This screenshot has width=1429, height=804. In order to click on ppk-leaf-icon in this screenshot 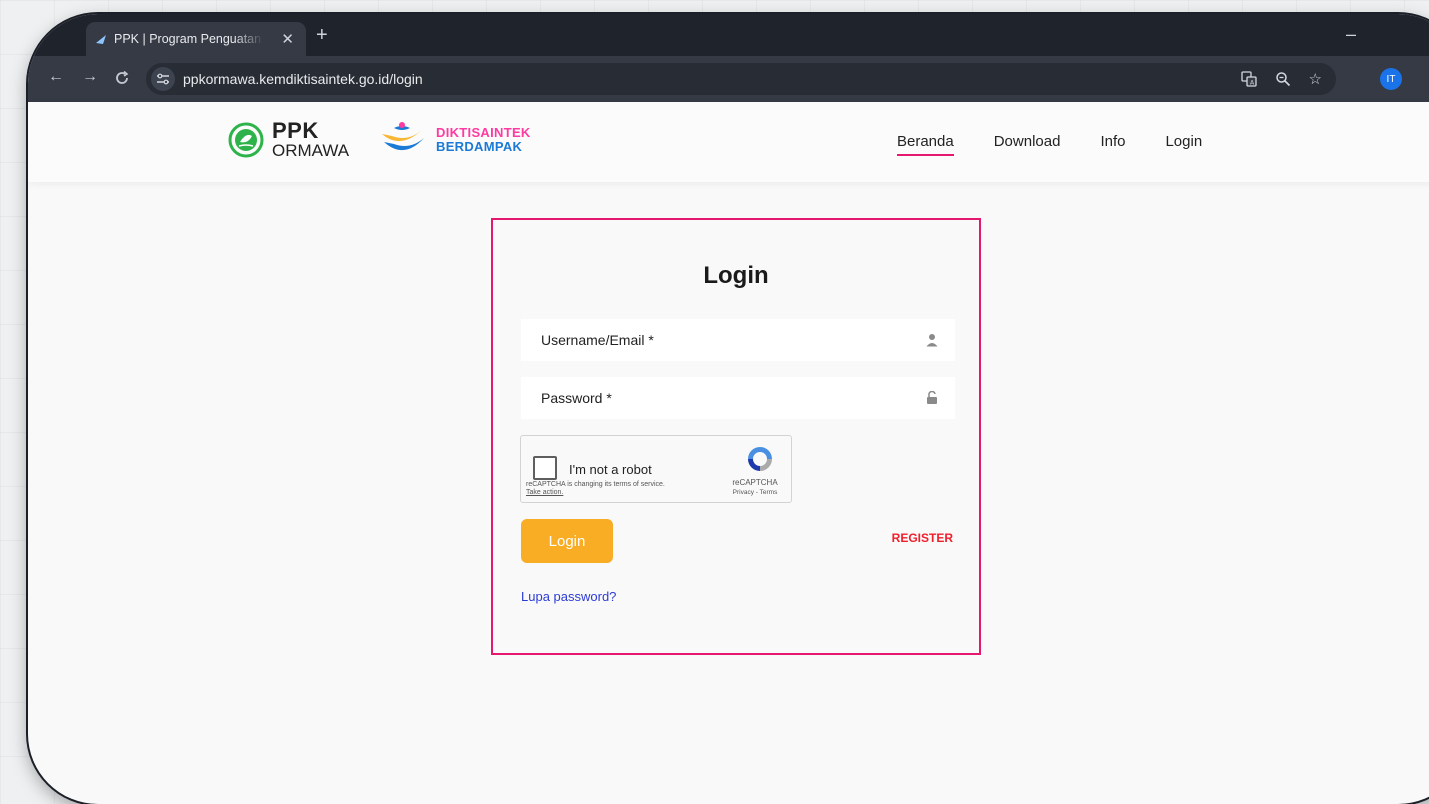, I will do `click(246, 139)`.